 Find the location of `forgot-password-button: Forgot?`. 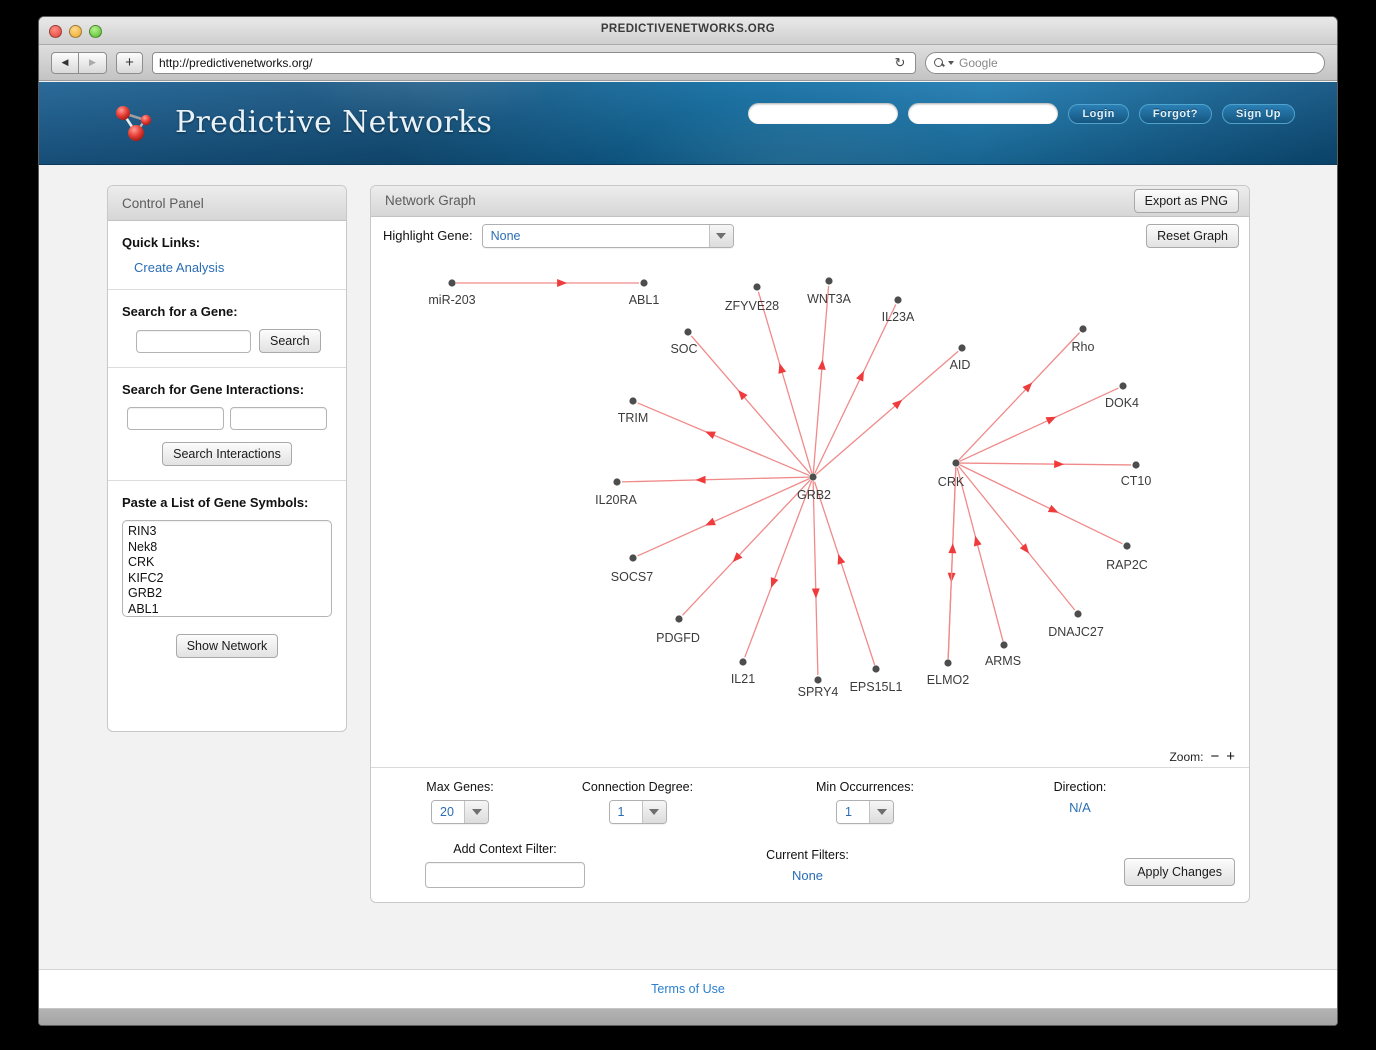

forgot-password-button: Forgot? is located at coordinates (1175, 113).